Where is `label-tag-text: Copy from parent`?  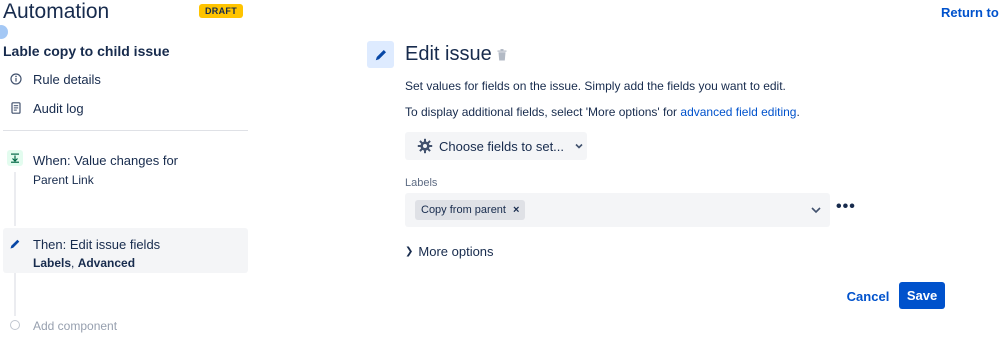
label-tag-text: Copy from parent is located at coordinates (463, 210).